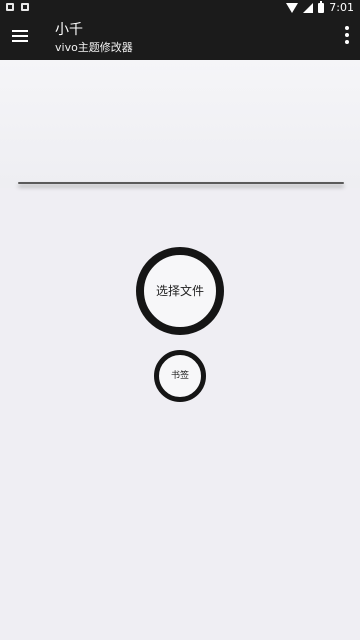 Image resolution: width=360 pixels, height=640 pixels. I want to click on status-left, so click(17, 7).